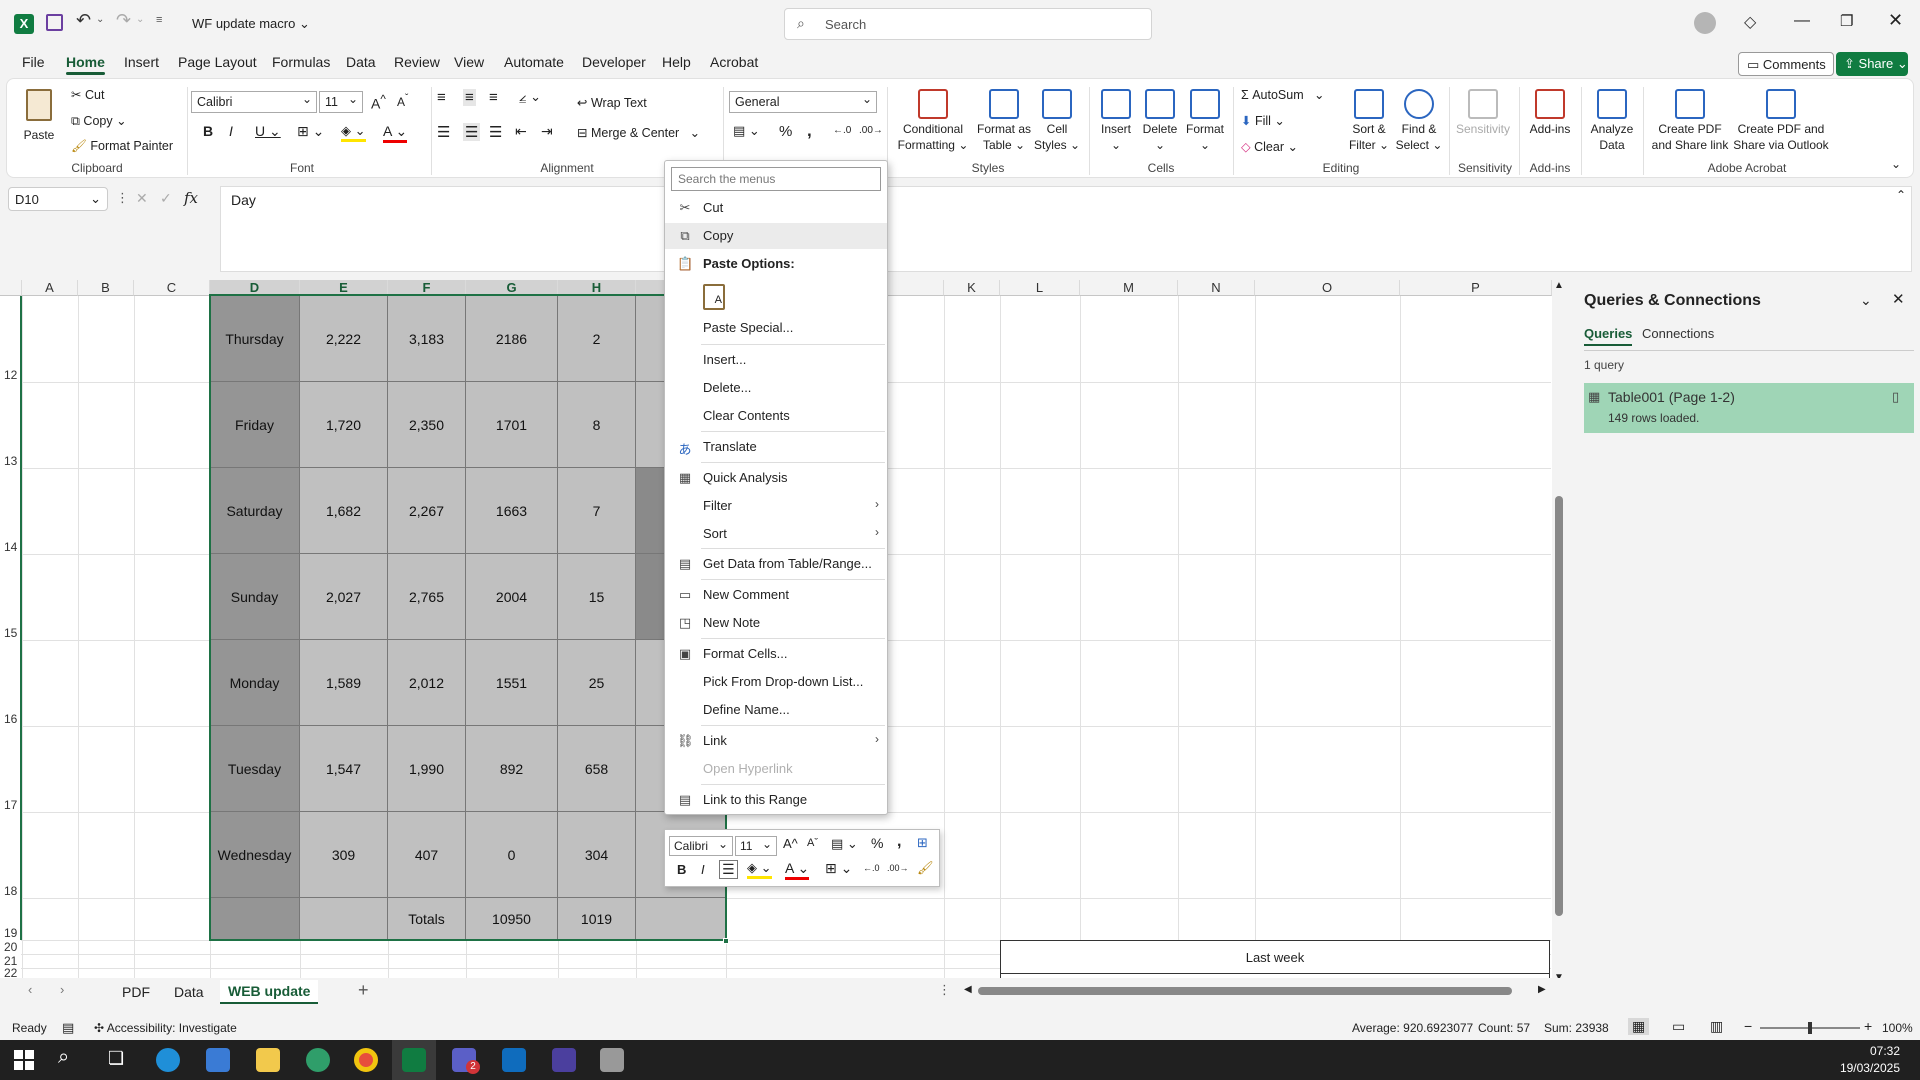  I want to click on cell-styles-button: Cell Styles ⌄, so click(1057, 121).